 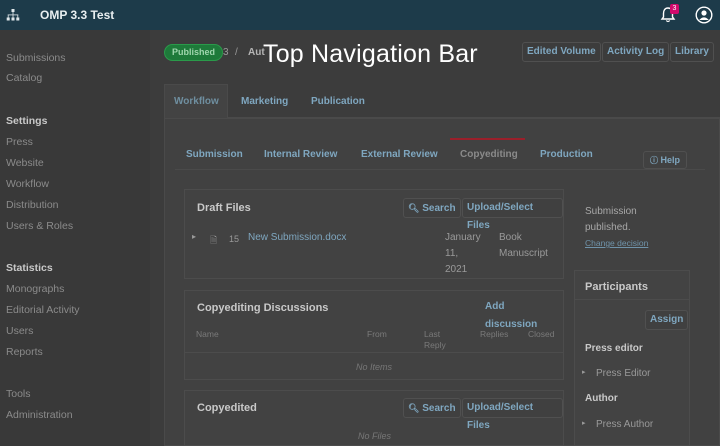 I want to click on info-icon: ⓘ, so click(x=654, y=160).